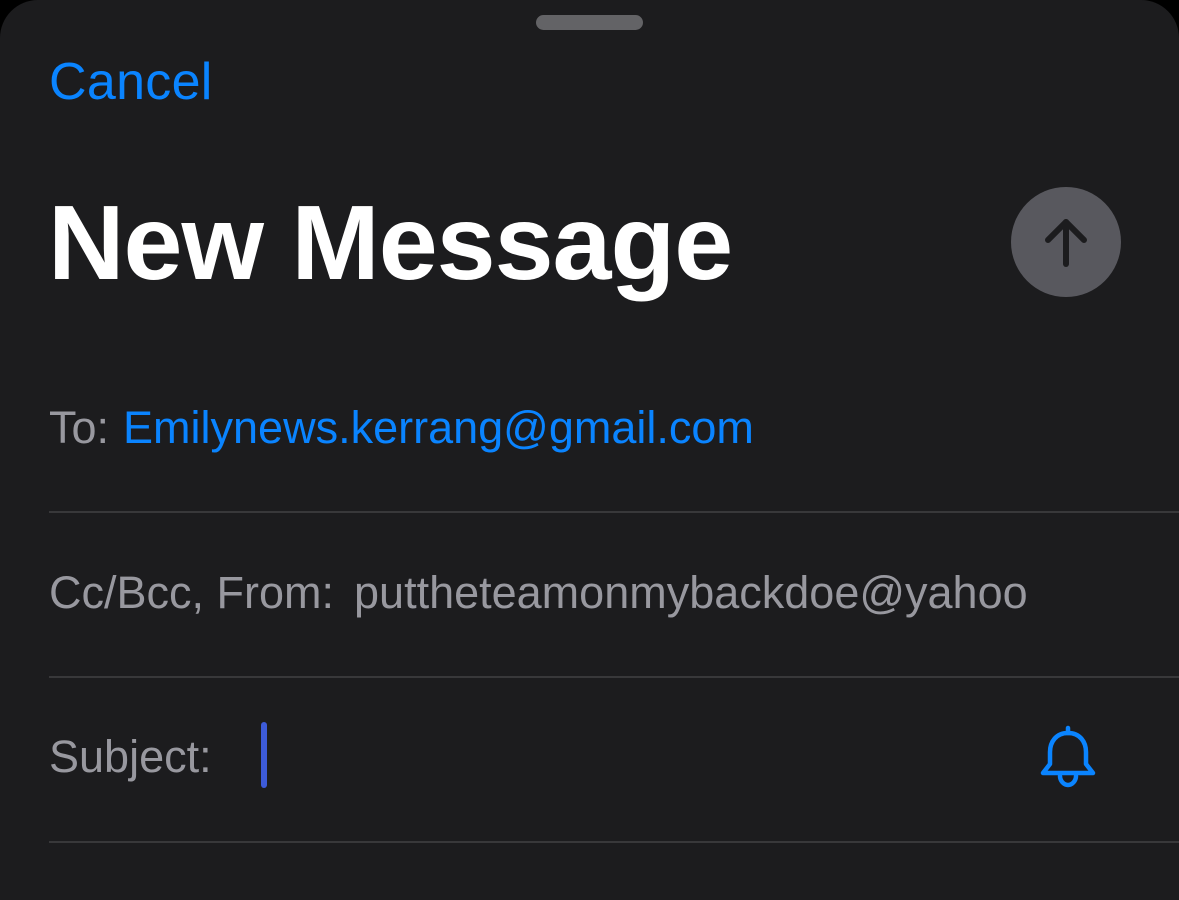 This screenshot has height=900, width=1179. I want to click on to-label: To:, so click(79, 427).